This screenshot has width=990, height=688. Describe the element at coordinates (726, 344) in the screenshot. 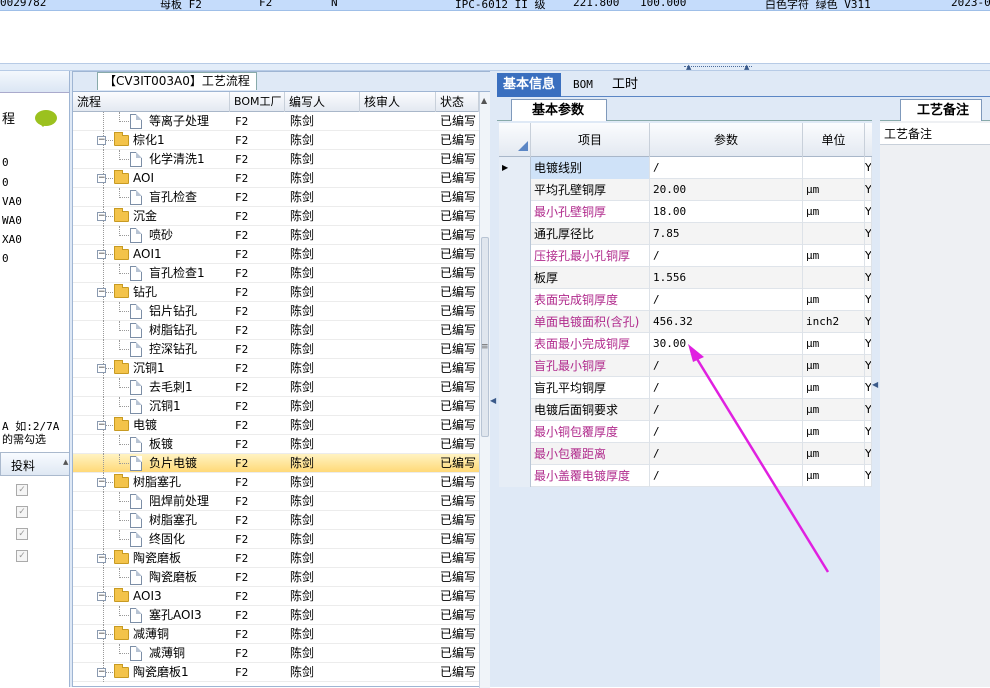

I see `param-value-cell: 30.00` at that location.